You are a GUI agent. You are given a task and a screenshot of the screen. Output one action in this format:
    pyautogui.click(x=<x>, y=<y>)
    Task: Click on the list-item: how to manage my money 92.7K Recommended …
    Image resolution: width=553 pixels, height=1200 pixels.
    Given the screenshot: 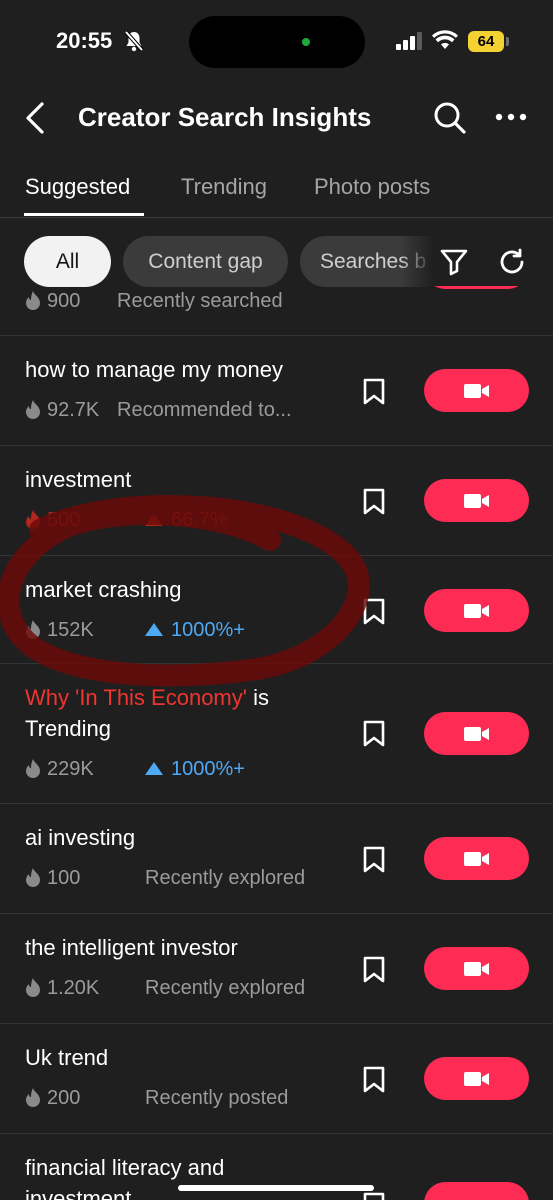 What is the action you would take?
    pyautogui.click(x=276, y=391)
    